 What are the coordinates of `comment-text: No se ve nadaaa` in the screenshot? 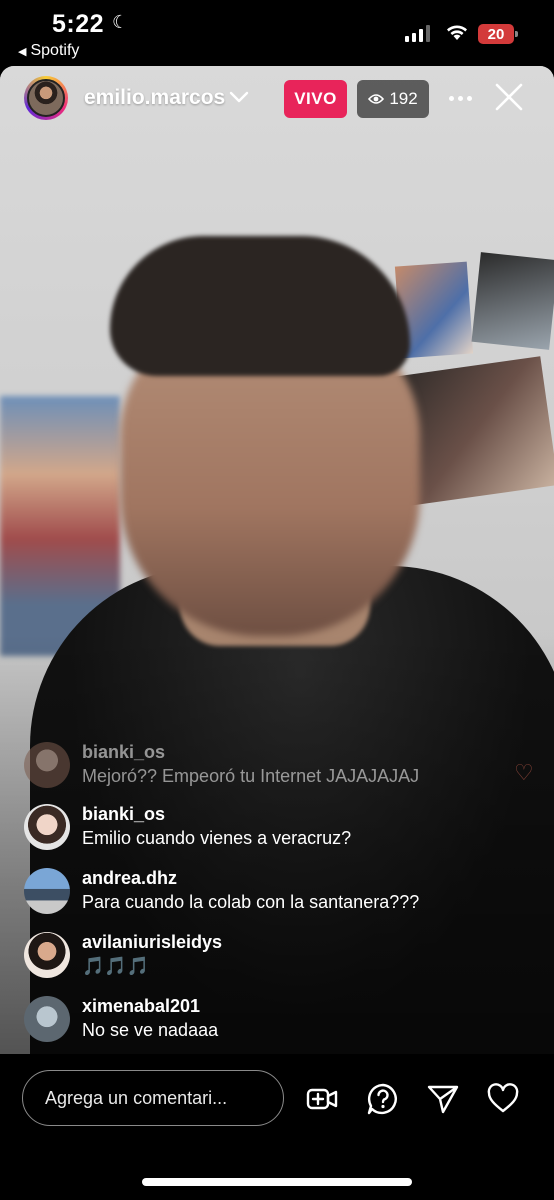 It's located at (150, 1030).